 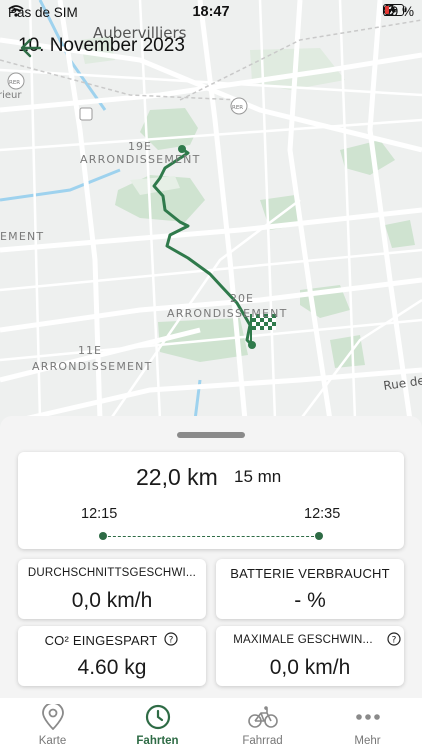 I want to click on trip-timeline, so click(x=211, y=536).